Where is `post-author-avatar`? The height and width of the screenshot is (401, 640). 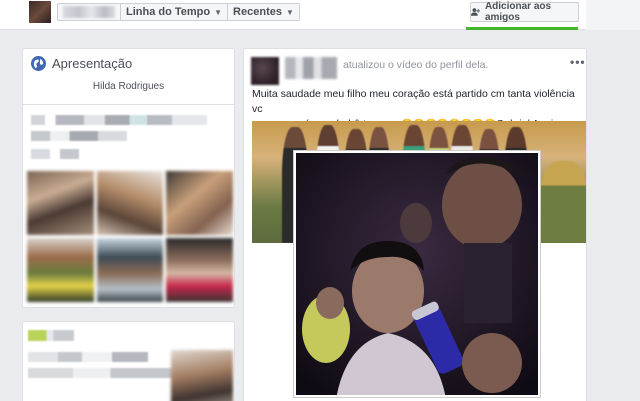
post-author-avatar is located at coordinates (265, 71).